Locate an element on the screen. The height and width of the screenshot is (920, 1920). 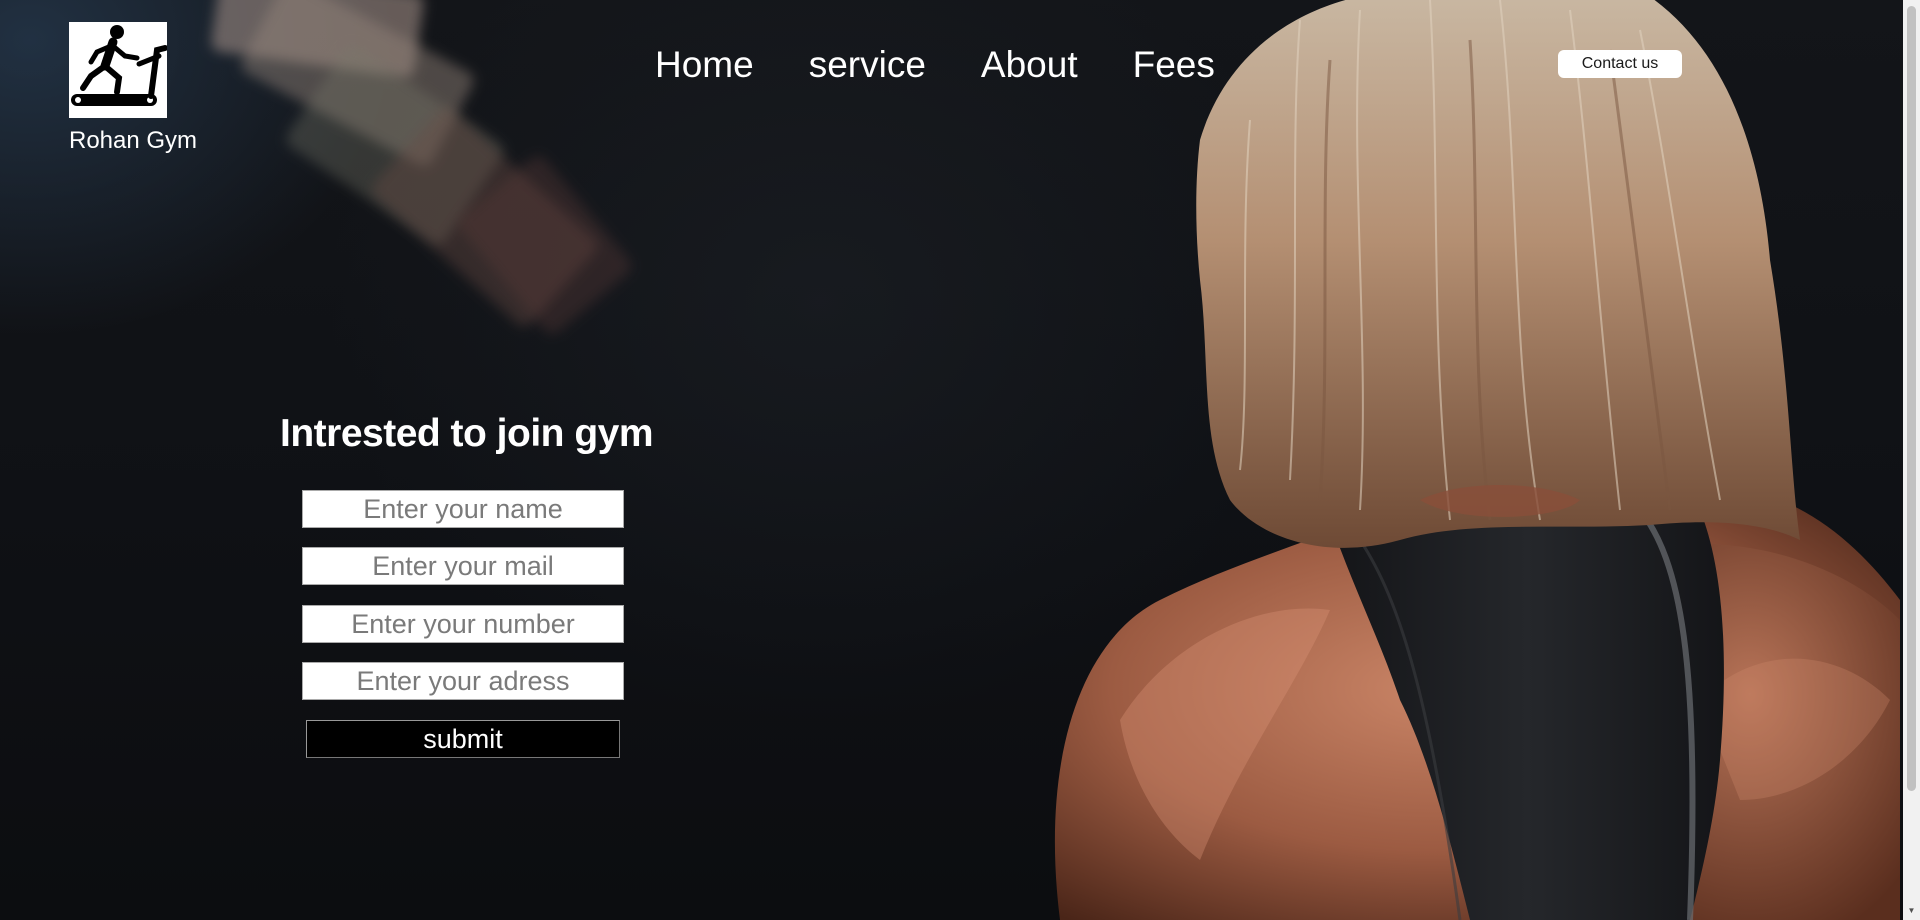
scroll-down-arrow-icon: ▼ is located at coordinates (1911, 911).